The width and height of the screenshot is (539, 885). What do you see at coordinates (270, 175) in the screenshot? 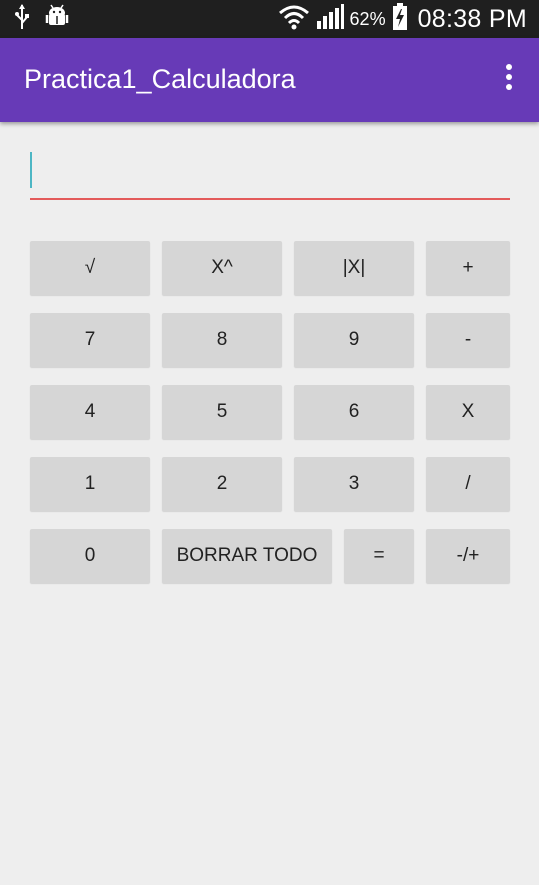
I see `number-input` at bounding box center [270, 175].